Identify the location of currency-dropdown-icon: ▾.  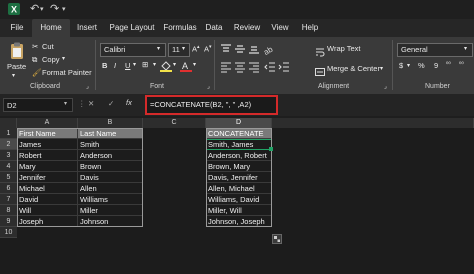
(408, 65).